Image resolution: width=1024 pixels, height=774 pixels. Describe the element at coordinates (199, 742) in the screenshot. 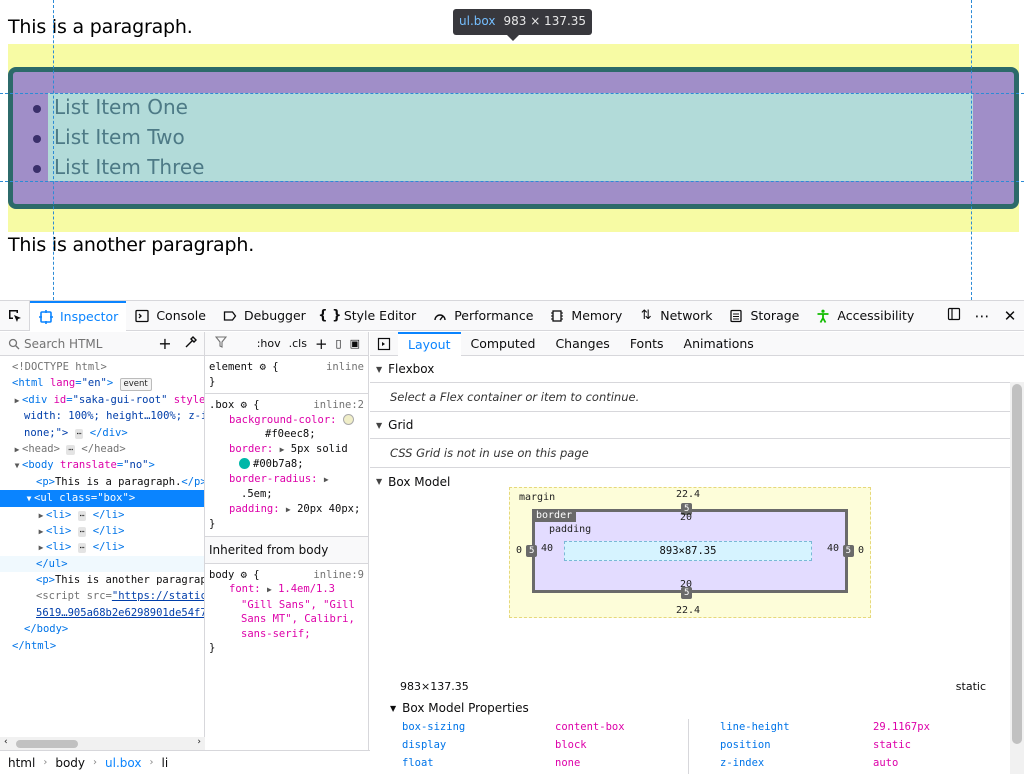

I see `scroll-right-icon: ›` at that location.